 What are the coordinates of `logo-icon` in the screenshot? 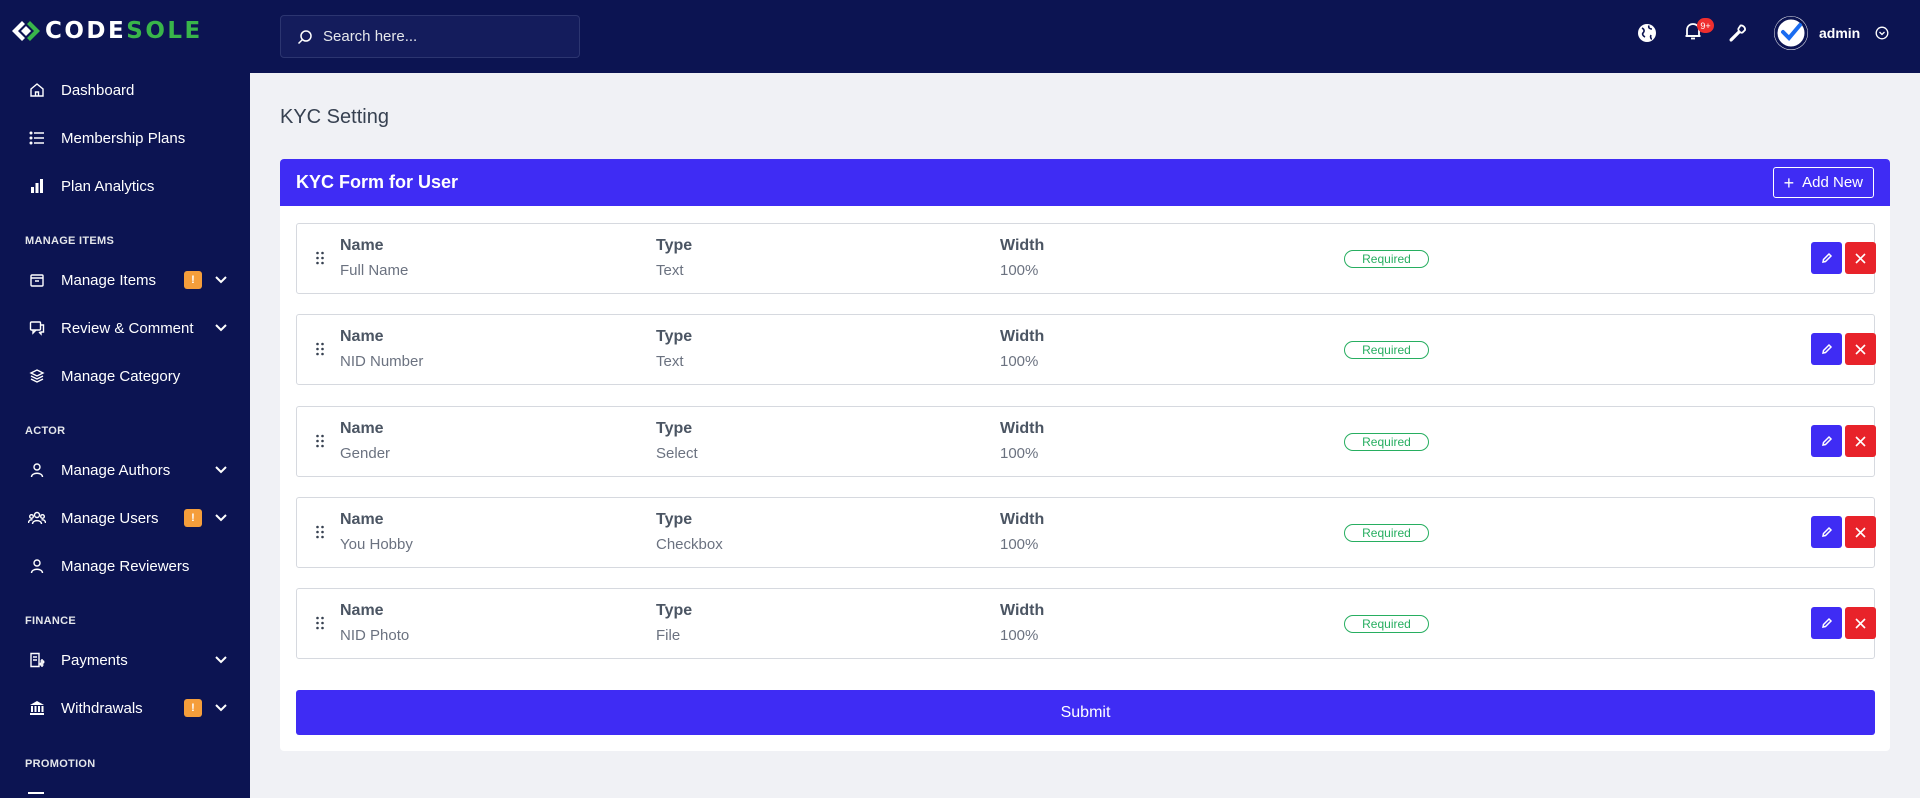 It's located at (26, 31).